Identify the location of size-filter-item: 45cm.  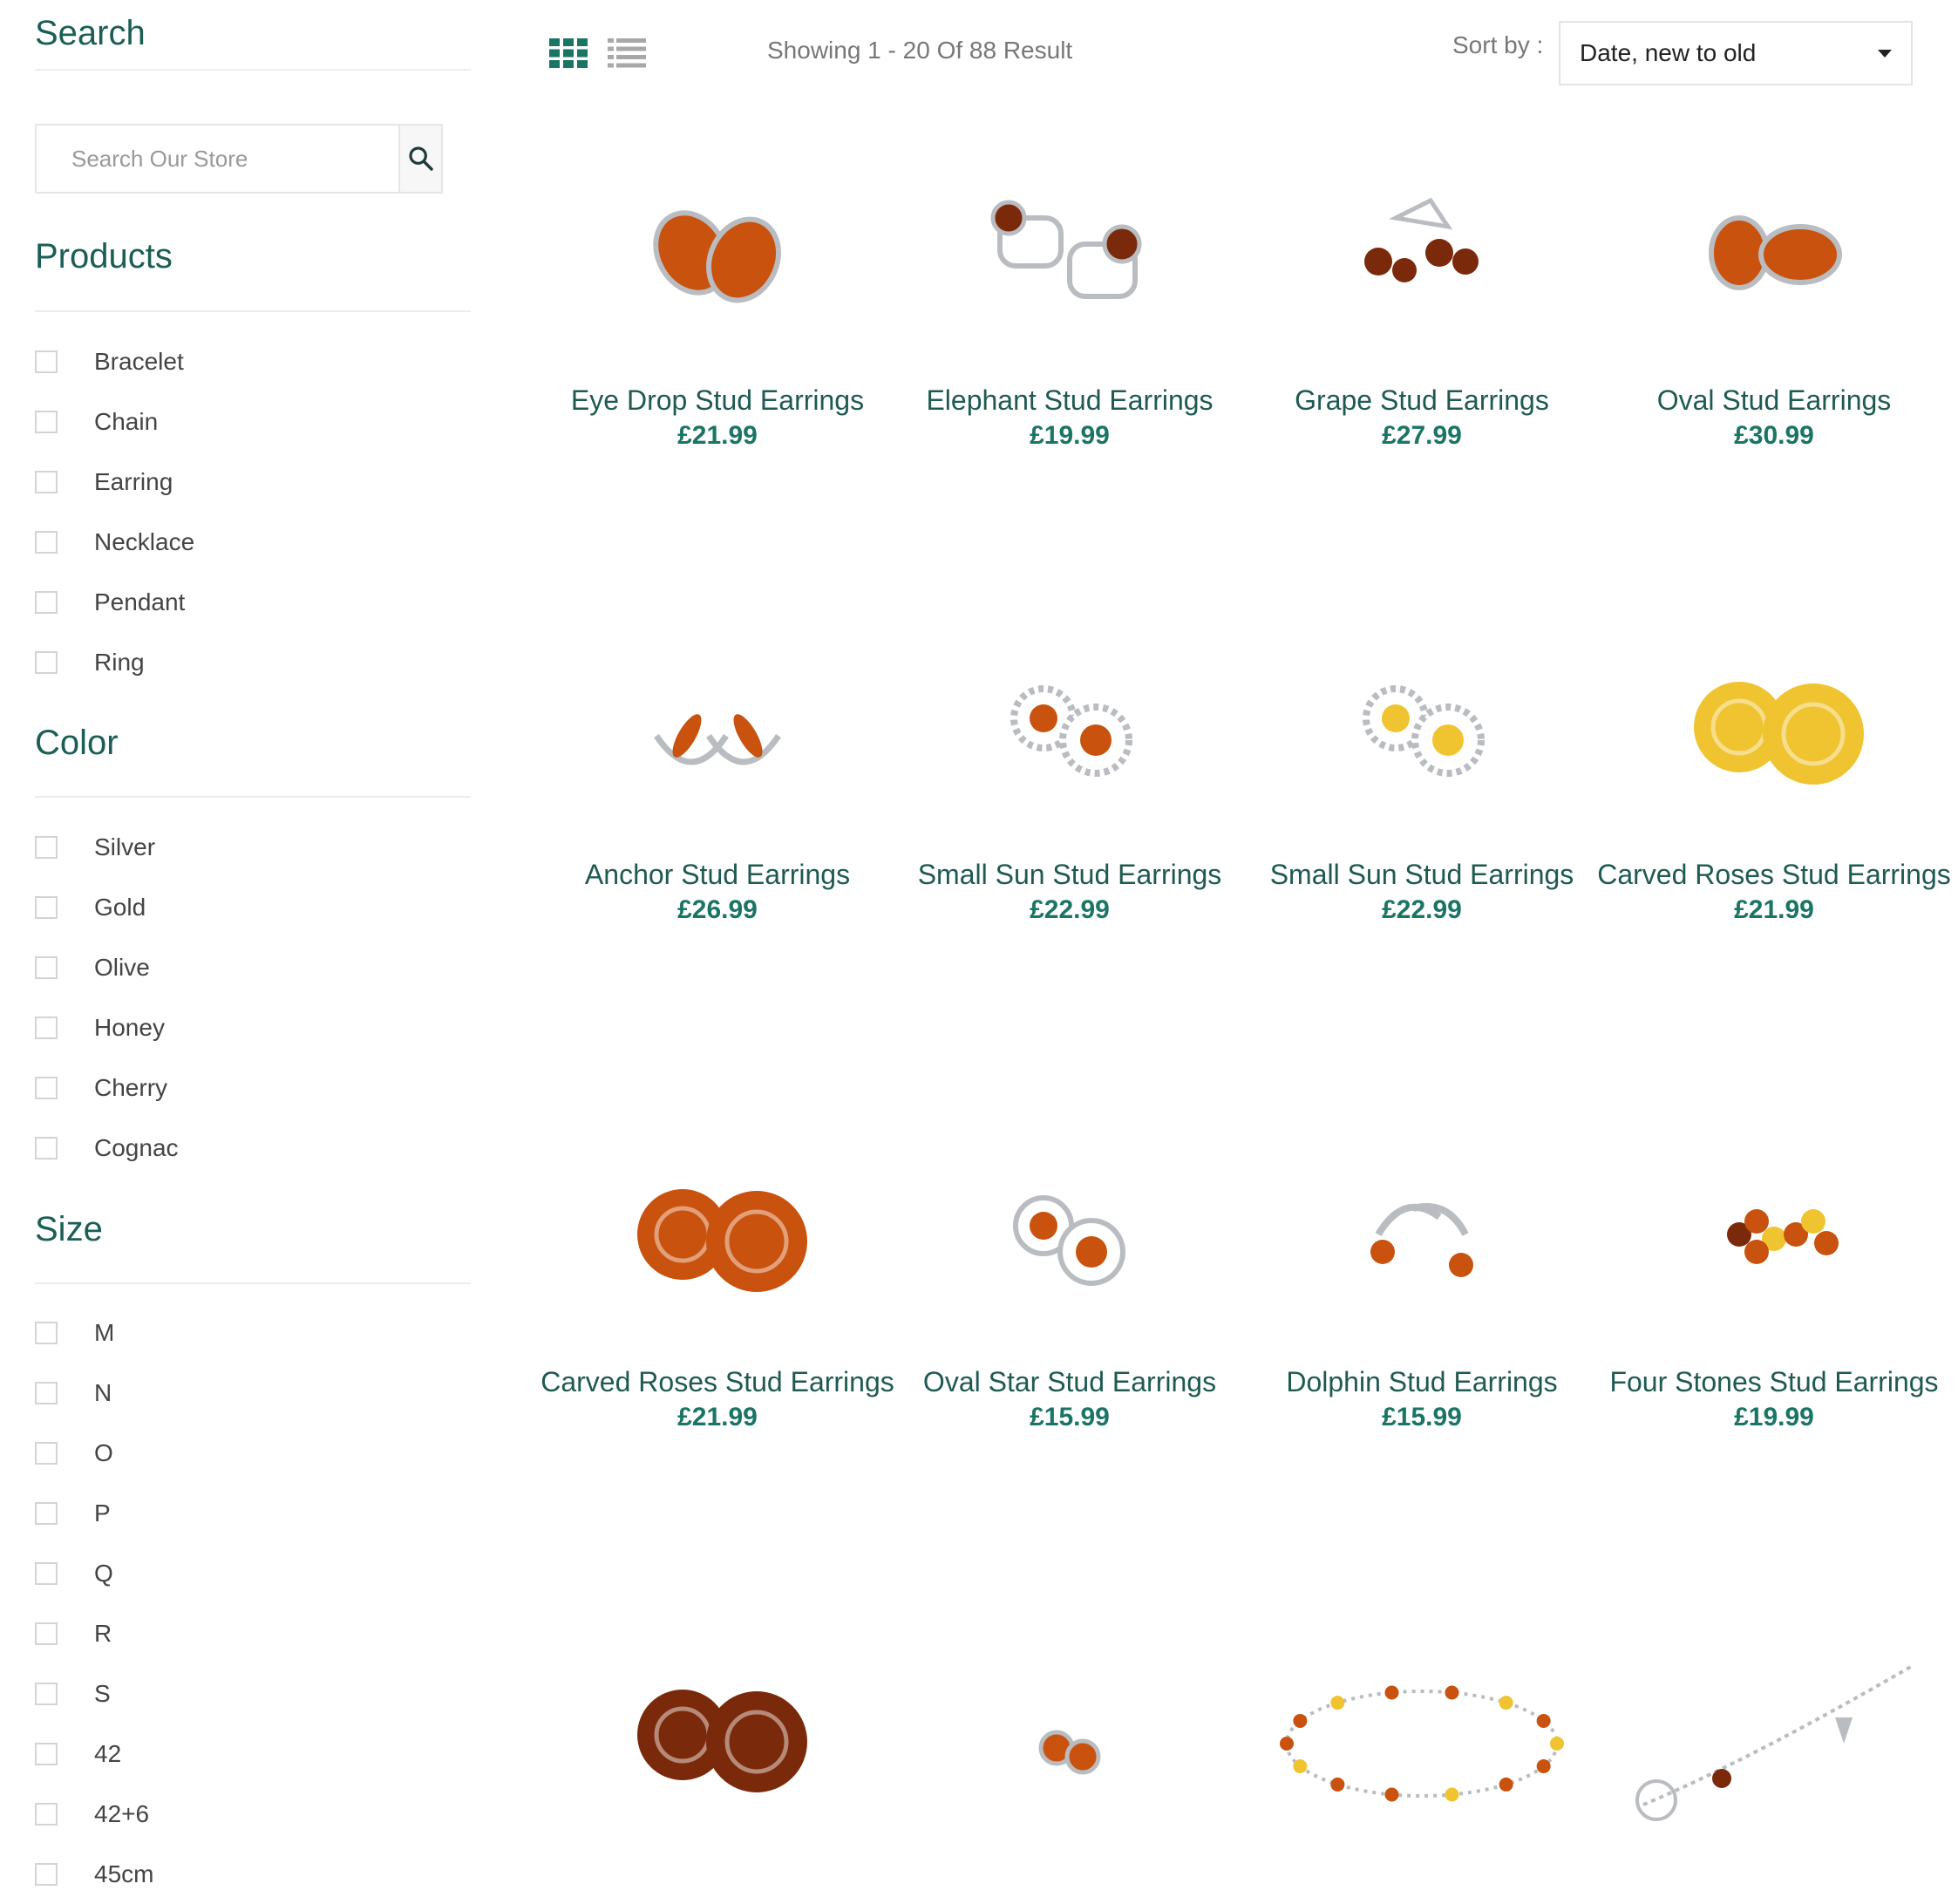
(94, 1874).